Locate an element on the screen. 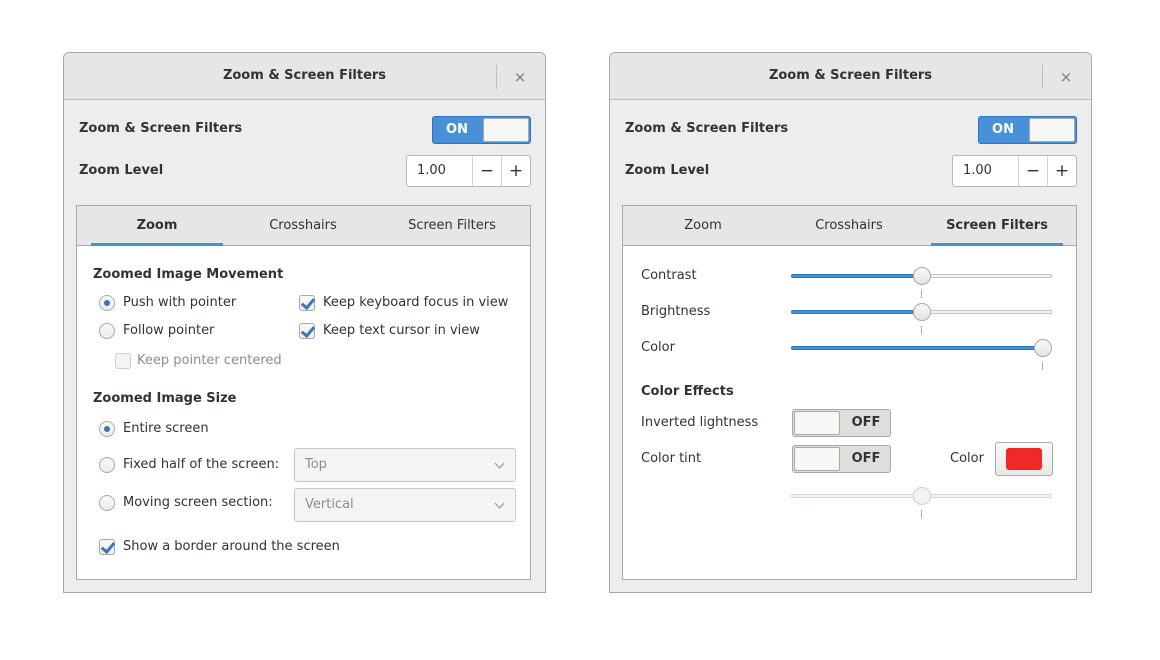 The height and width of the screenshot is (660, 1160). keep-pointer-centered-checkbox is located at coordinates (123, 361).